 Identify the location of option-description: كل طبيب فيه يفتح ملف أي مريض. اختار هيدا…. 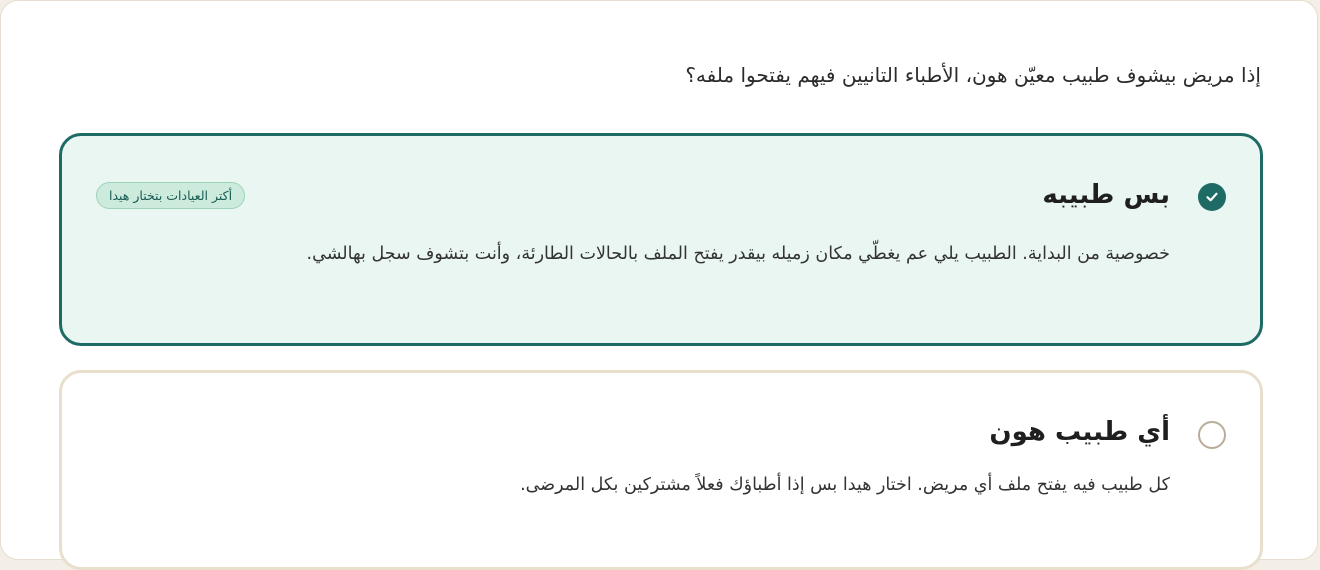
(845, 485).